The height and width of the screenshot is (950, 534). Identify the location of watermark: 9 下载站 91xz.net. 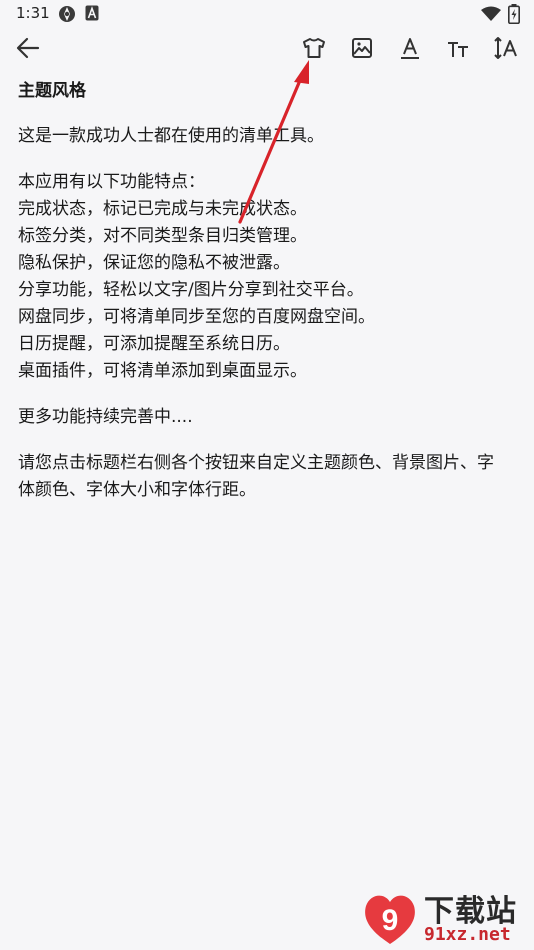
(445, 917).